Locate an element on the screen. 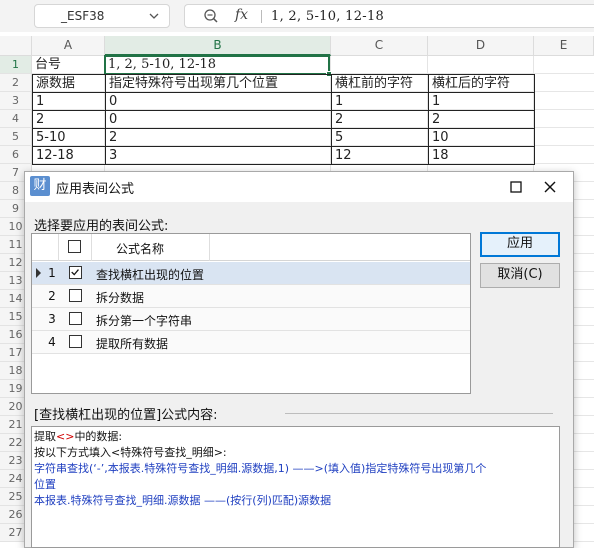 The image size is (594, 548). maximize-icon is located at coordinates (516, 187).